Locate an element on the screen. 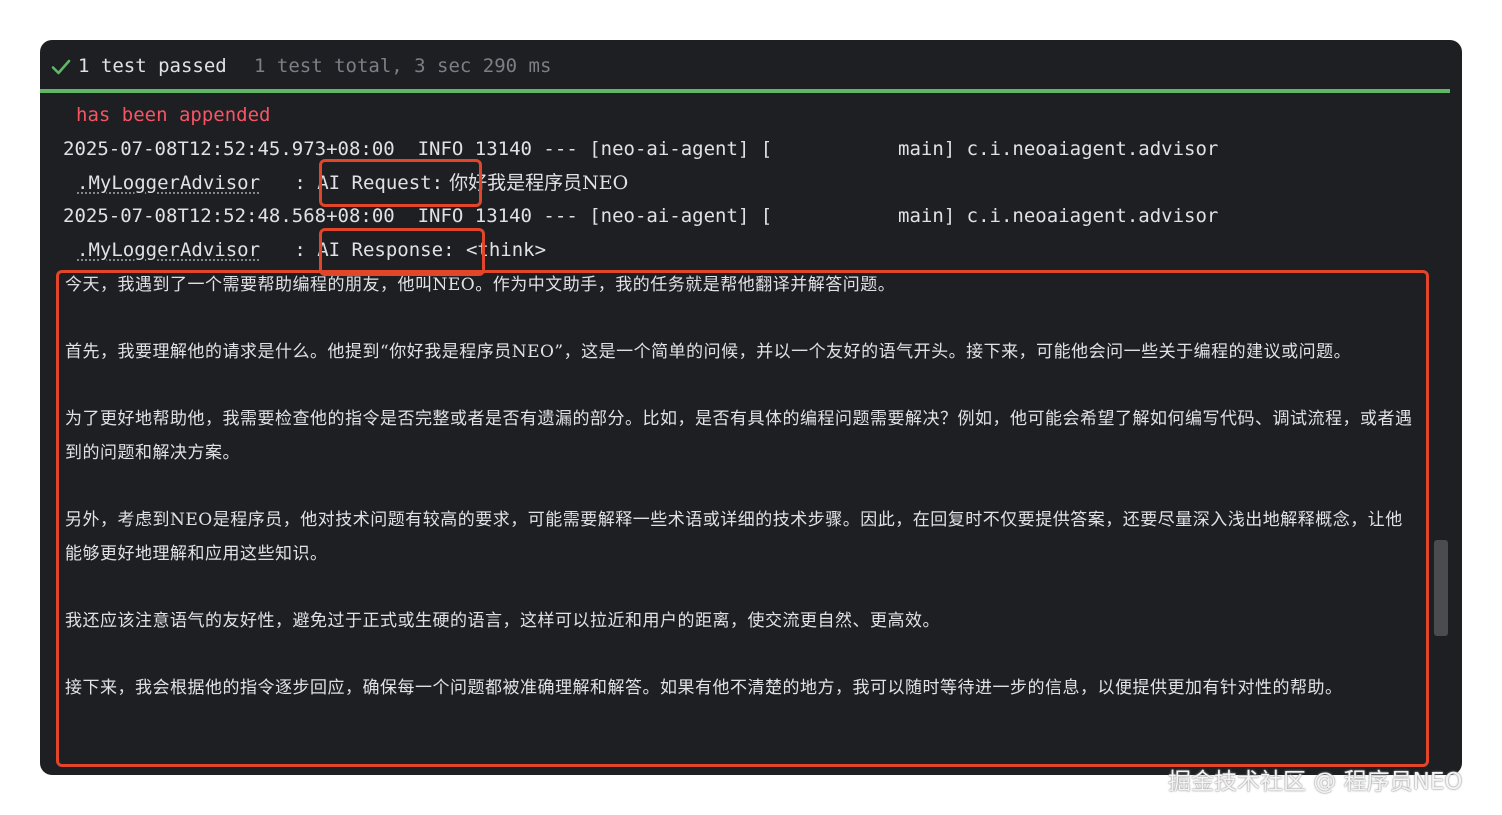 The width and height of the screenshot is (1502, 815). log-line-response-body: .MyLoggerAdvisor : AI Response: <think> is located at coordinates (311, 250).